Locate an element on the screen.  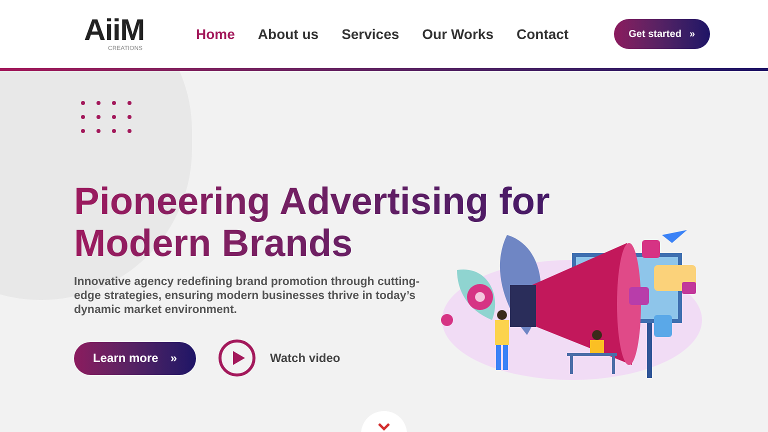
dot-grid-icon is located at coordinates (107, 117).